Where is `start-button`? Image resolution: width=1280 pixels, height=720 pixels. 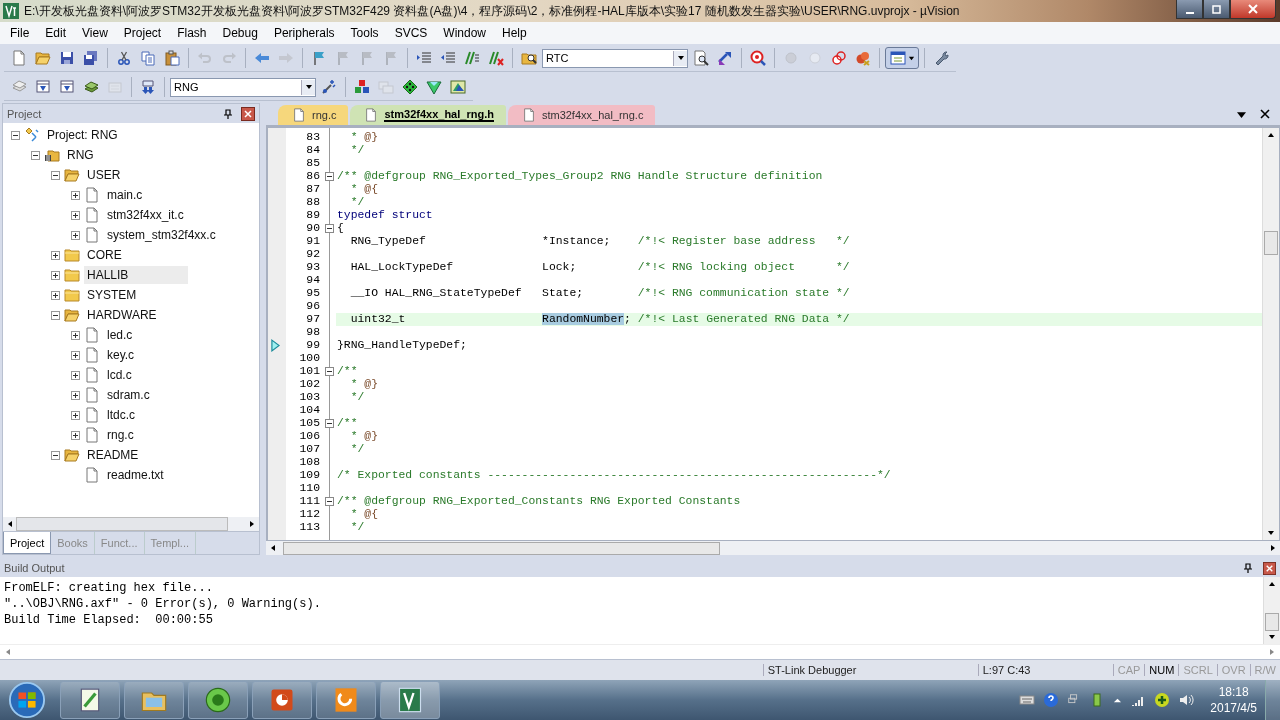
start-button is located at coordinates (27, 700).